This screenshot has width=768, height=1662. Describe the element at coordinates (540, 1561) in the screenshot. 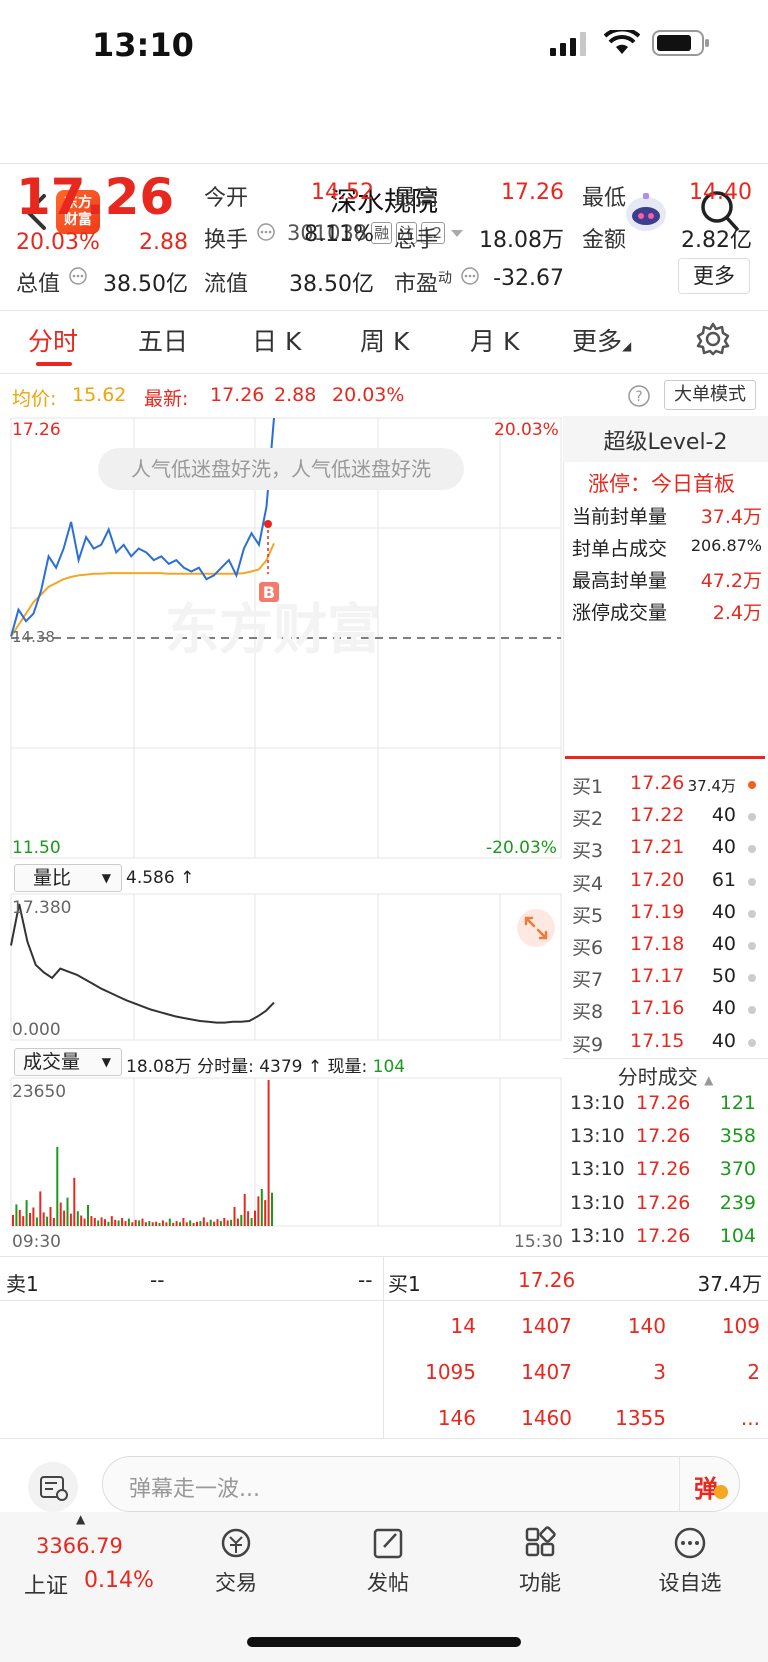

I see `tab-functions: 功能` at that location.